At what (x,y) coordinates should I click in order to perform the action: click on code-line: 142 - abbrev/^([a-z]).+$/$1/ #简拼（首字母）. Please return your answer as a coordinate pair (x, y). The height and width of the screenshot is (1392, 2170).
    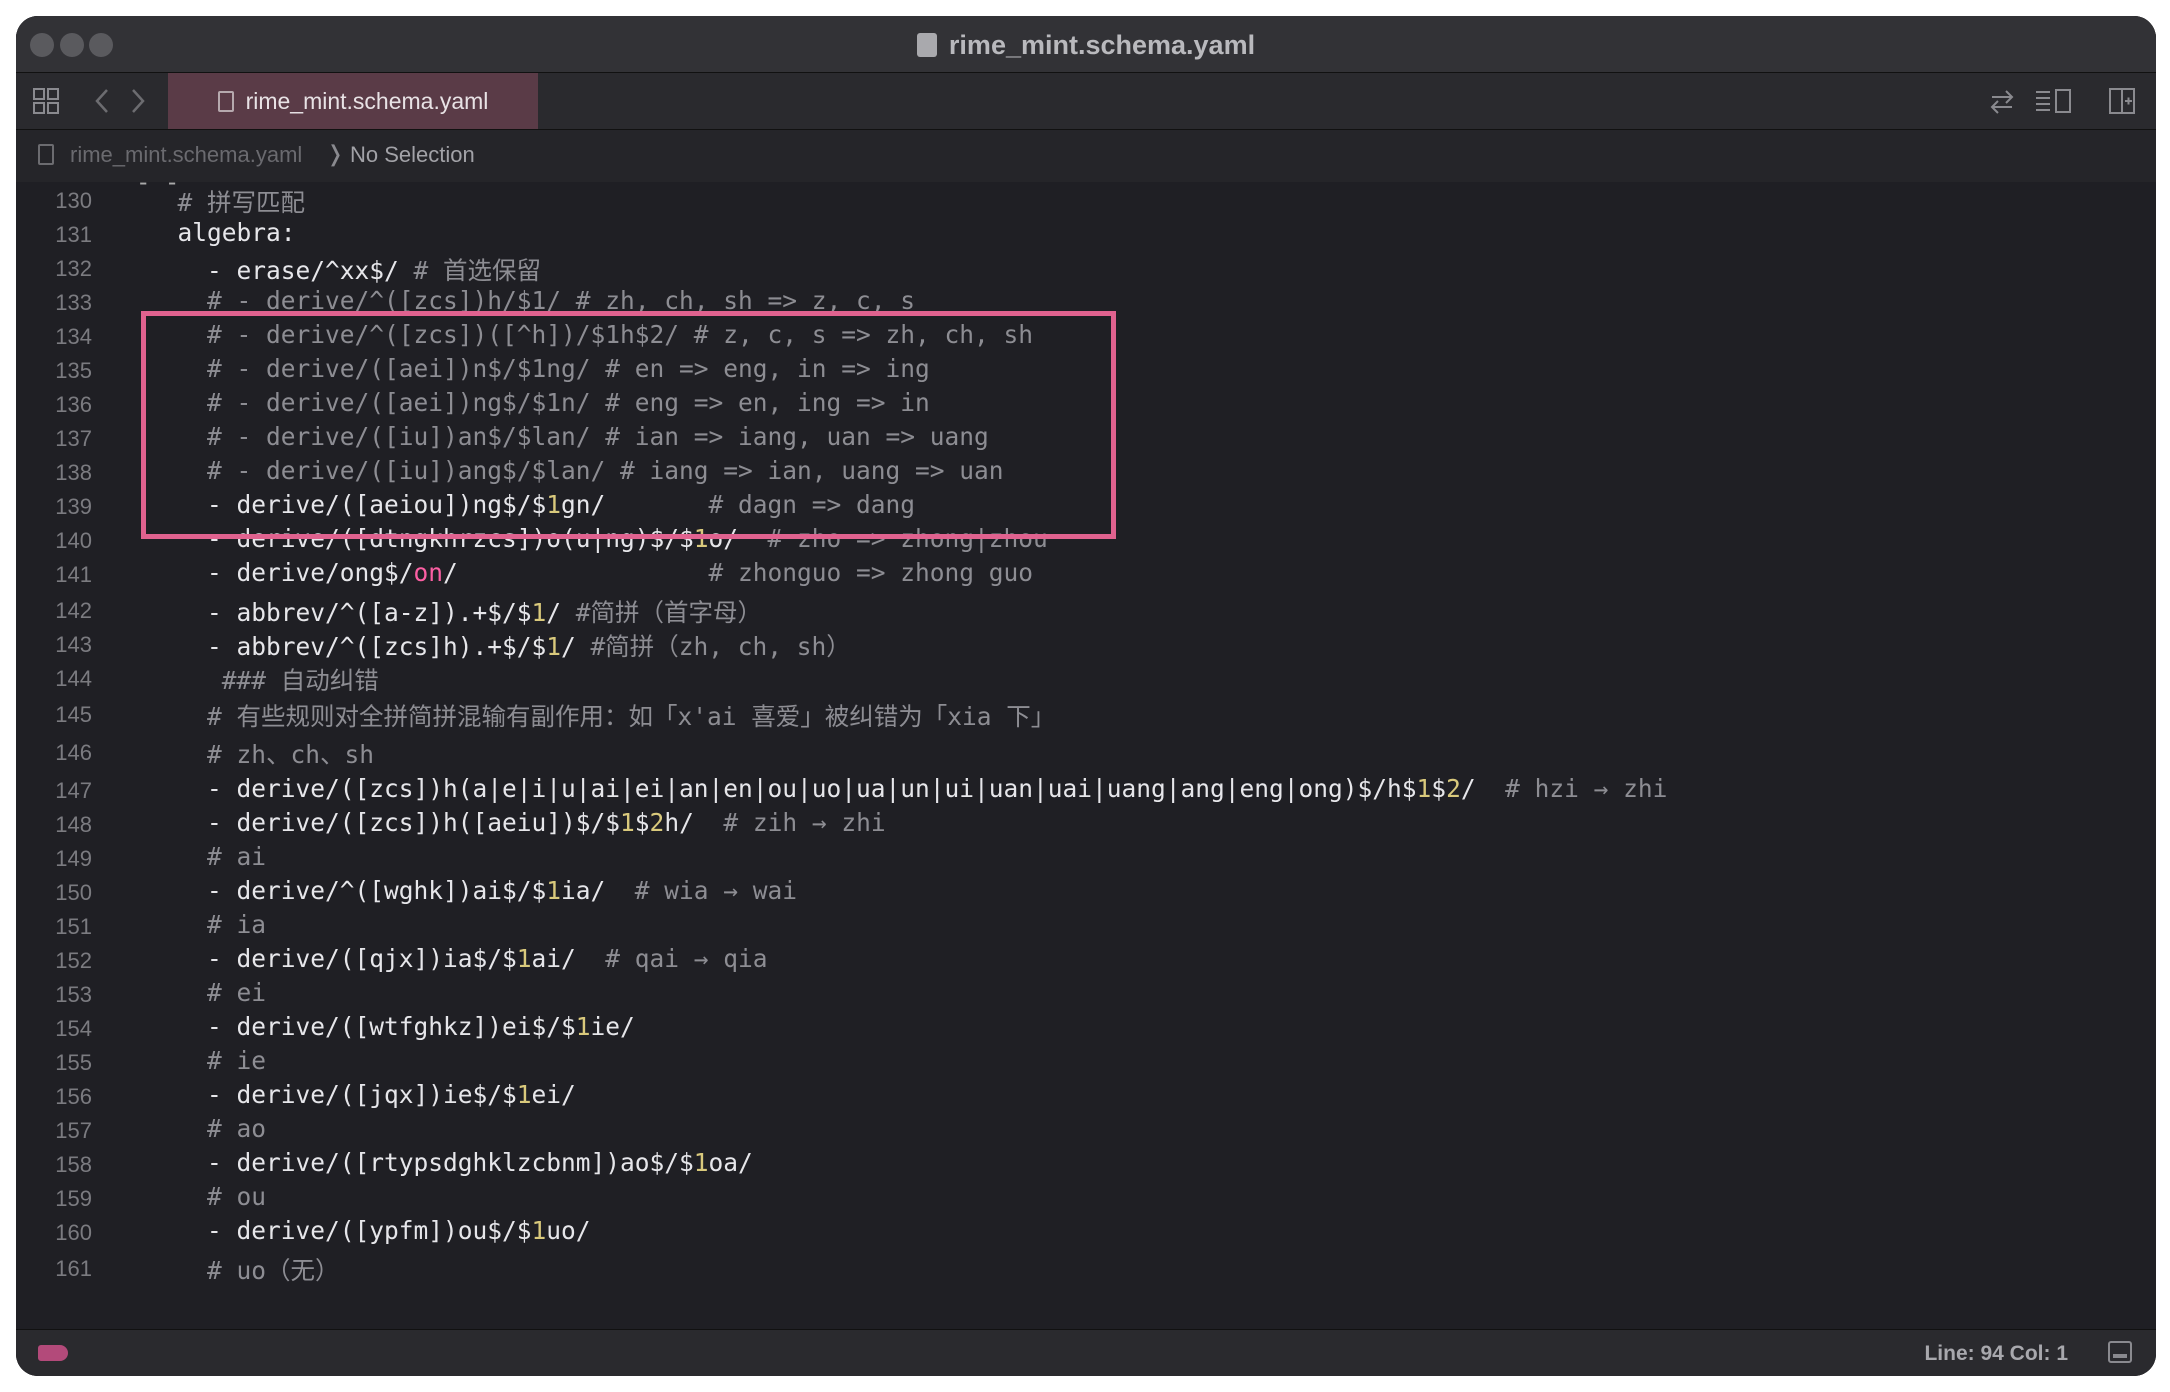
    Looking at the image, I should click on (1086, 609).